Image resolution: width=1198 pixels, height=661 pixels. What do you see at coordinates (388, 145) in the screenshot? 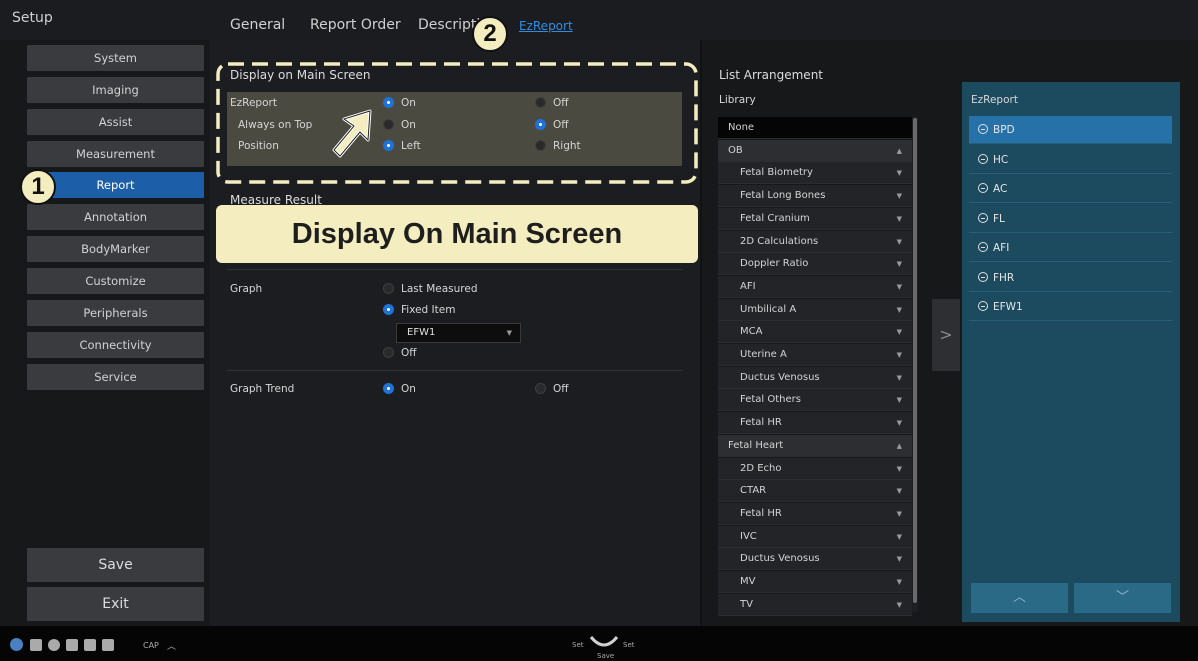
I see `position-left-radio` at bounding box center [388, 145].